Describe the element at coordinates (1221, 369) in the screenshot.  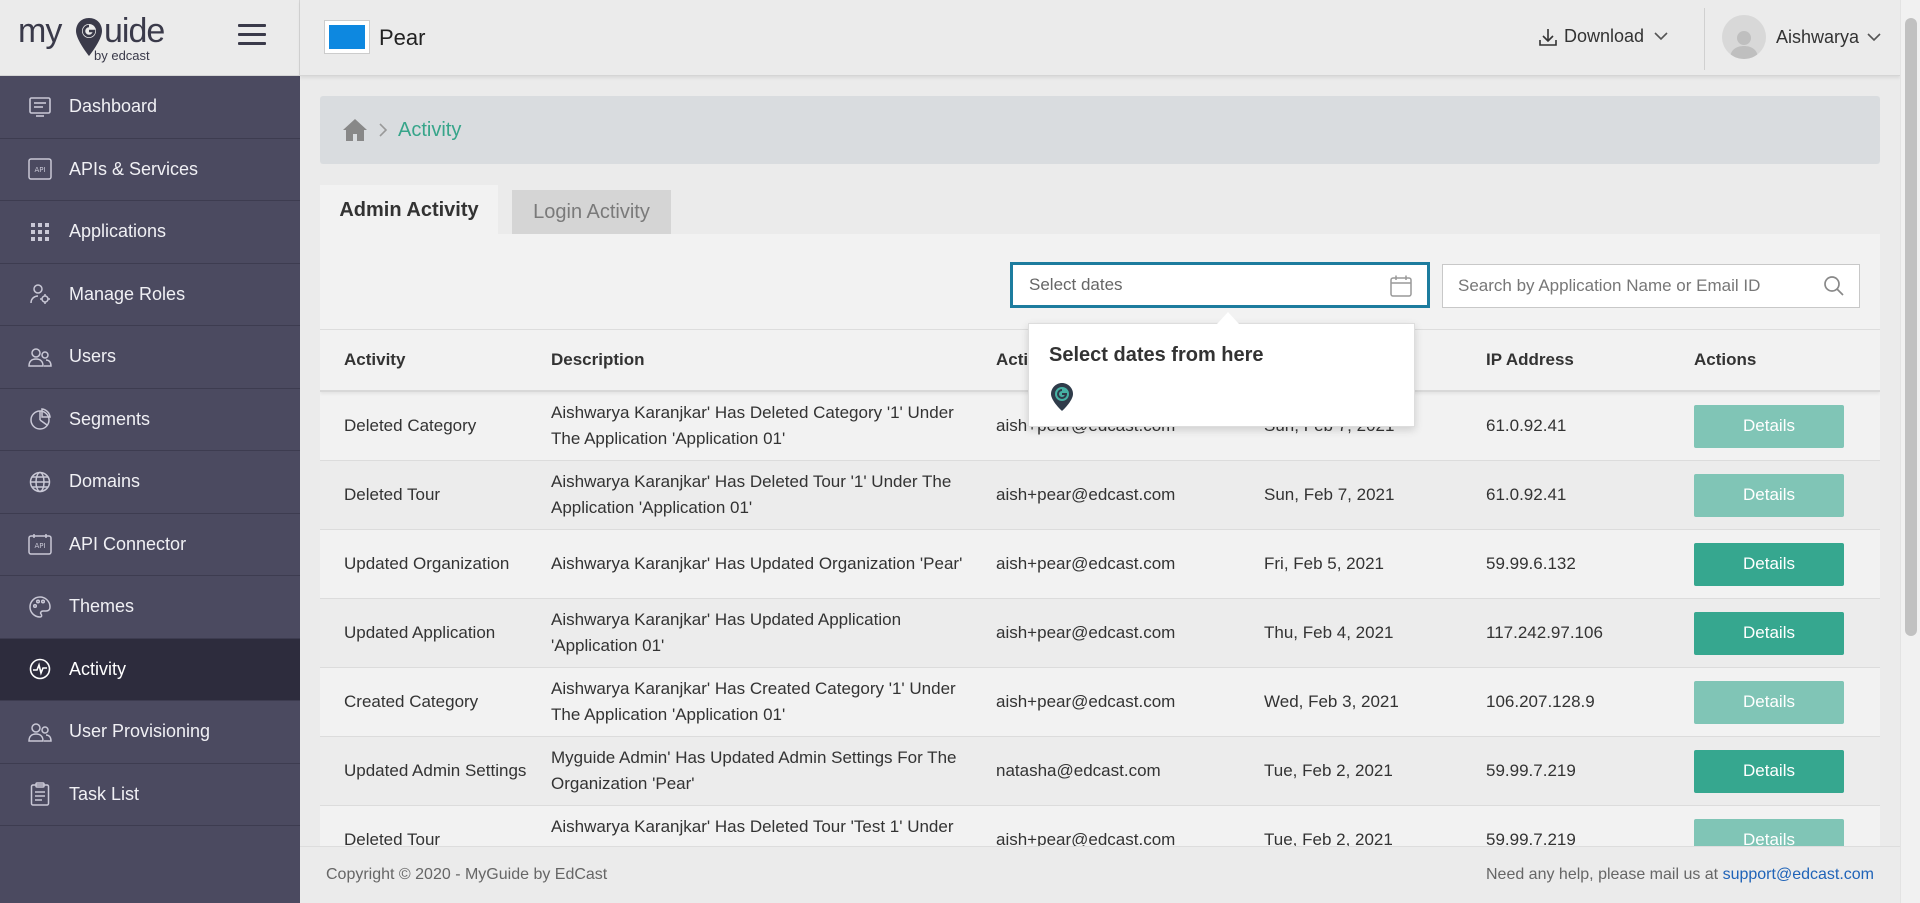
I see `date-hint-popover: Select dates from here` at that location.